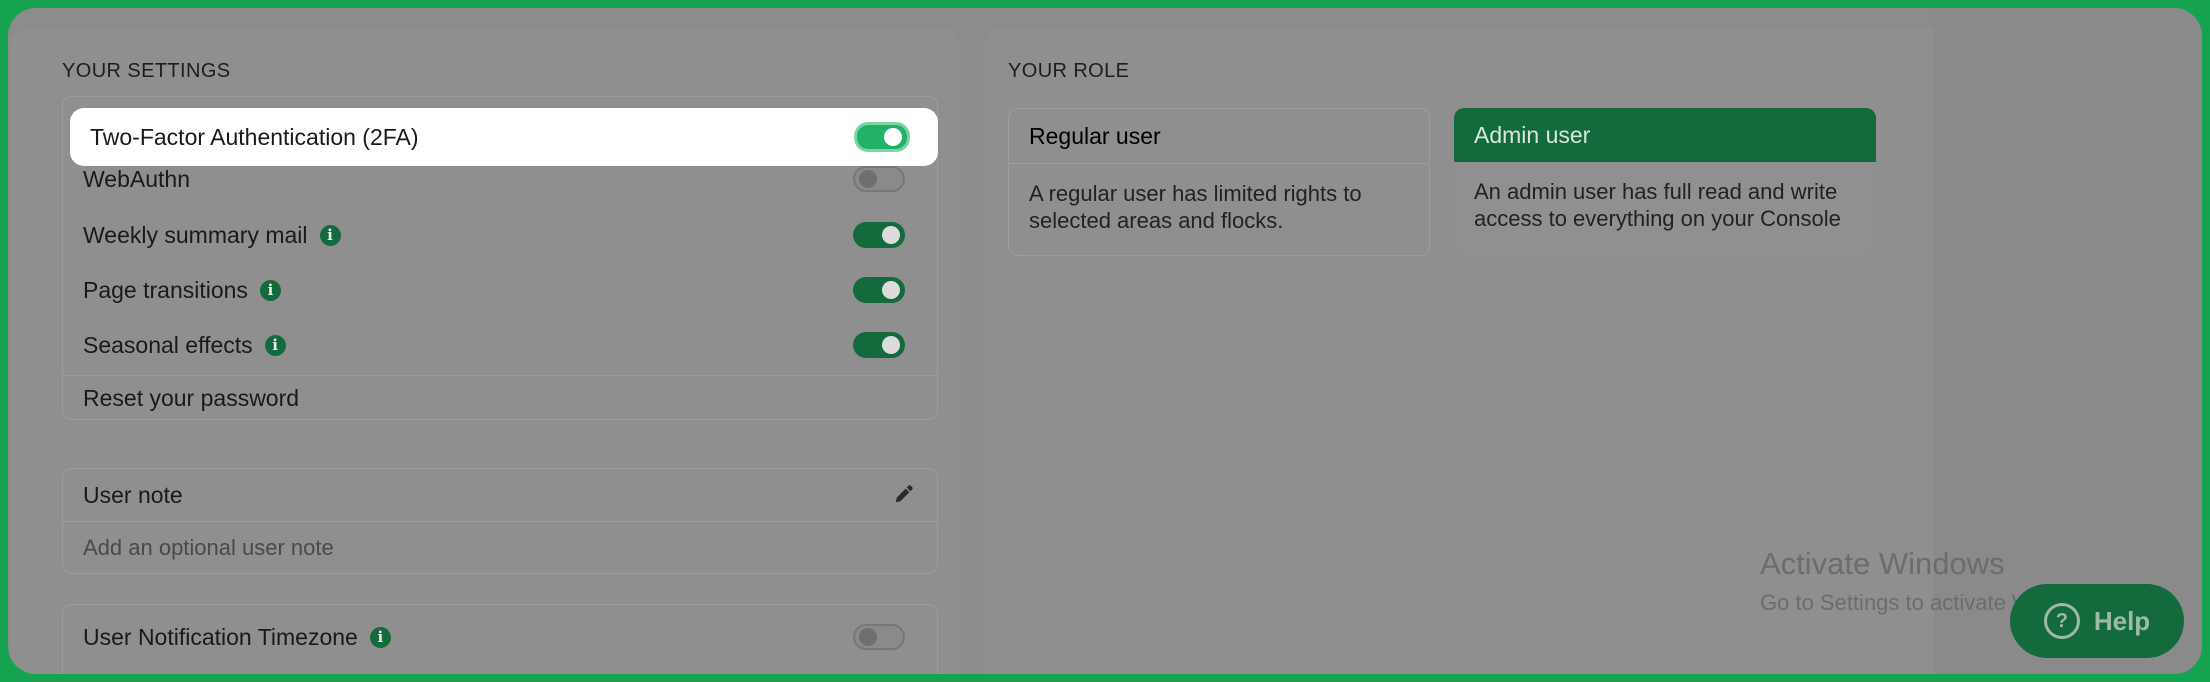  Describe the element at coordinates (500, 345) in the screenshot. I see `setting-row-seasonal-effects: Seasonal effects i` at that location.